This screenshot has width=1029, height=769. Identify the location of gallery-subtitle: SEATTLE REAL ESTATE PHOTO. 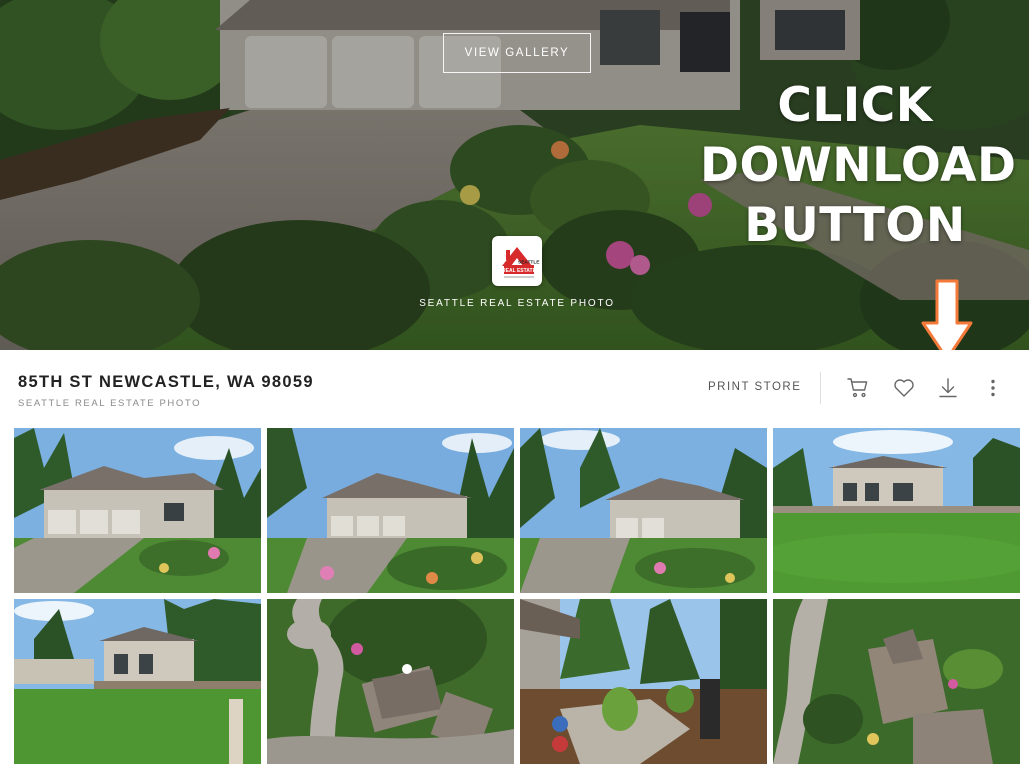
(110, 403).